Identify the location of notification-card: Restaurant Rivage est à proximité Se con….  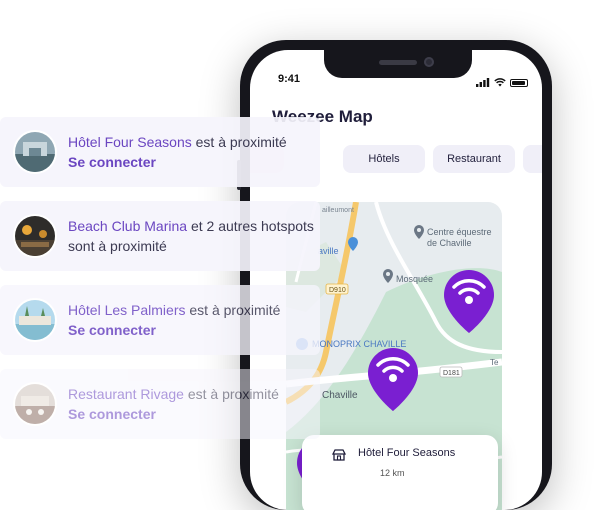
(160, 404).